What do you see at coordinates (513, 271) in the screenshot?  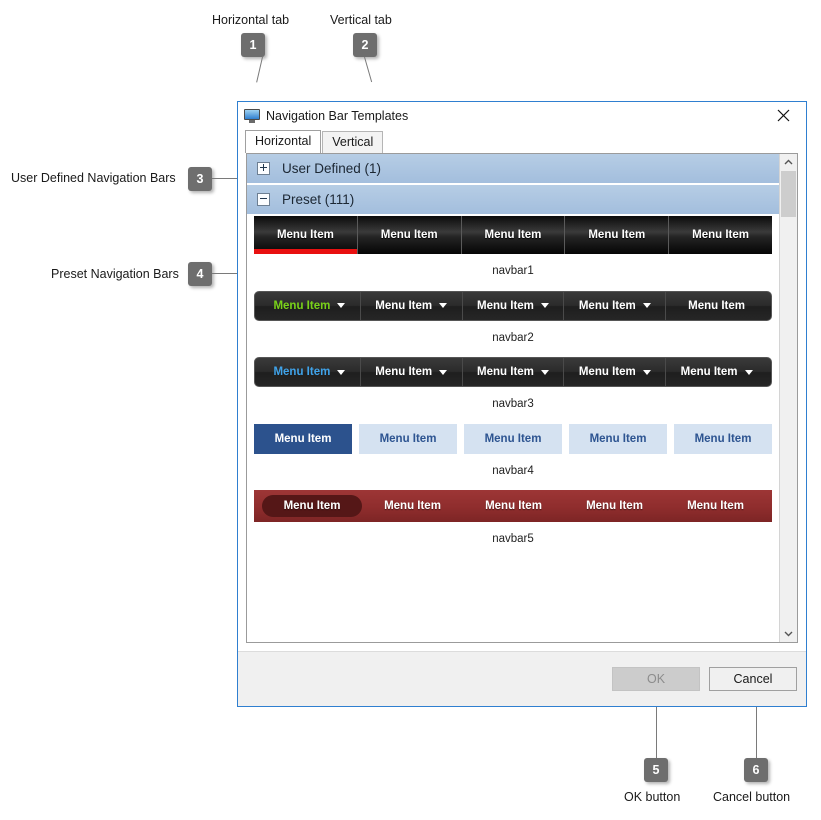 I see `template-caption: navbar1` at bounding box center [513, 271].